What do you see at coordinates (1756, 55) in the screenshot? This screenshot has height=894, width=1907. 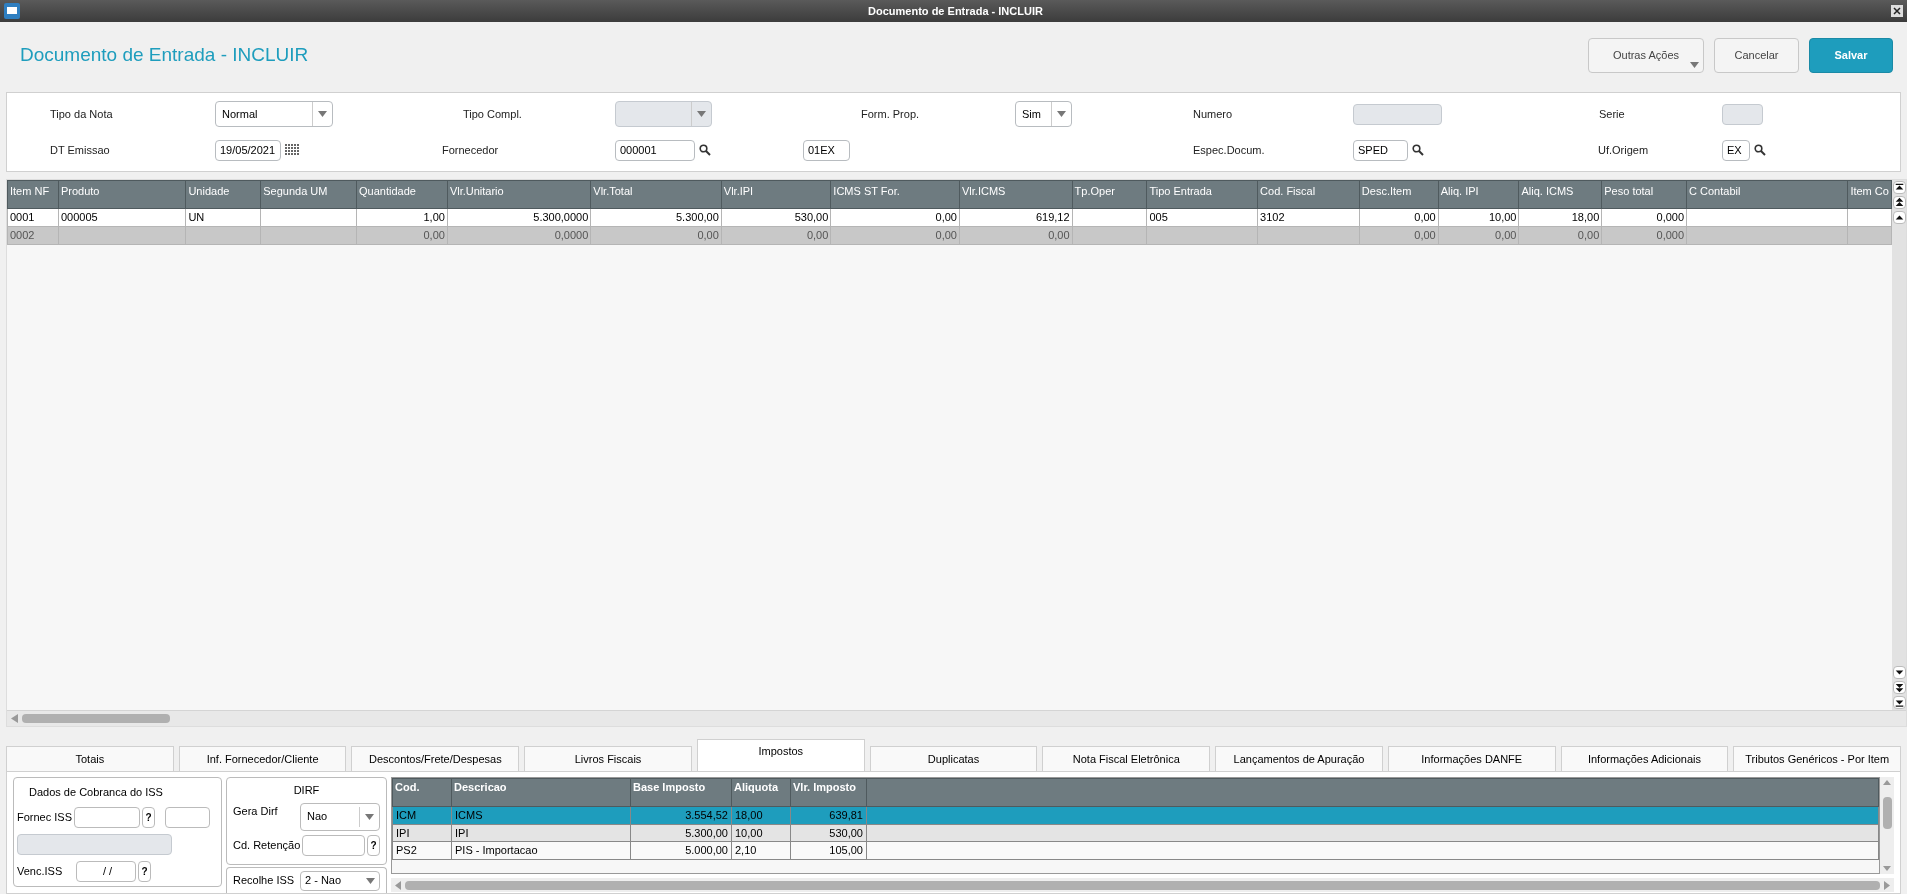 I see `cancel-button: Cancelar` at bounding box center [1756, 55].